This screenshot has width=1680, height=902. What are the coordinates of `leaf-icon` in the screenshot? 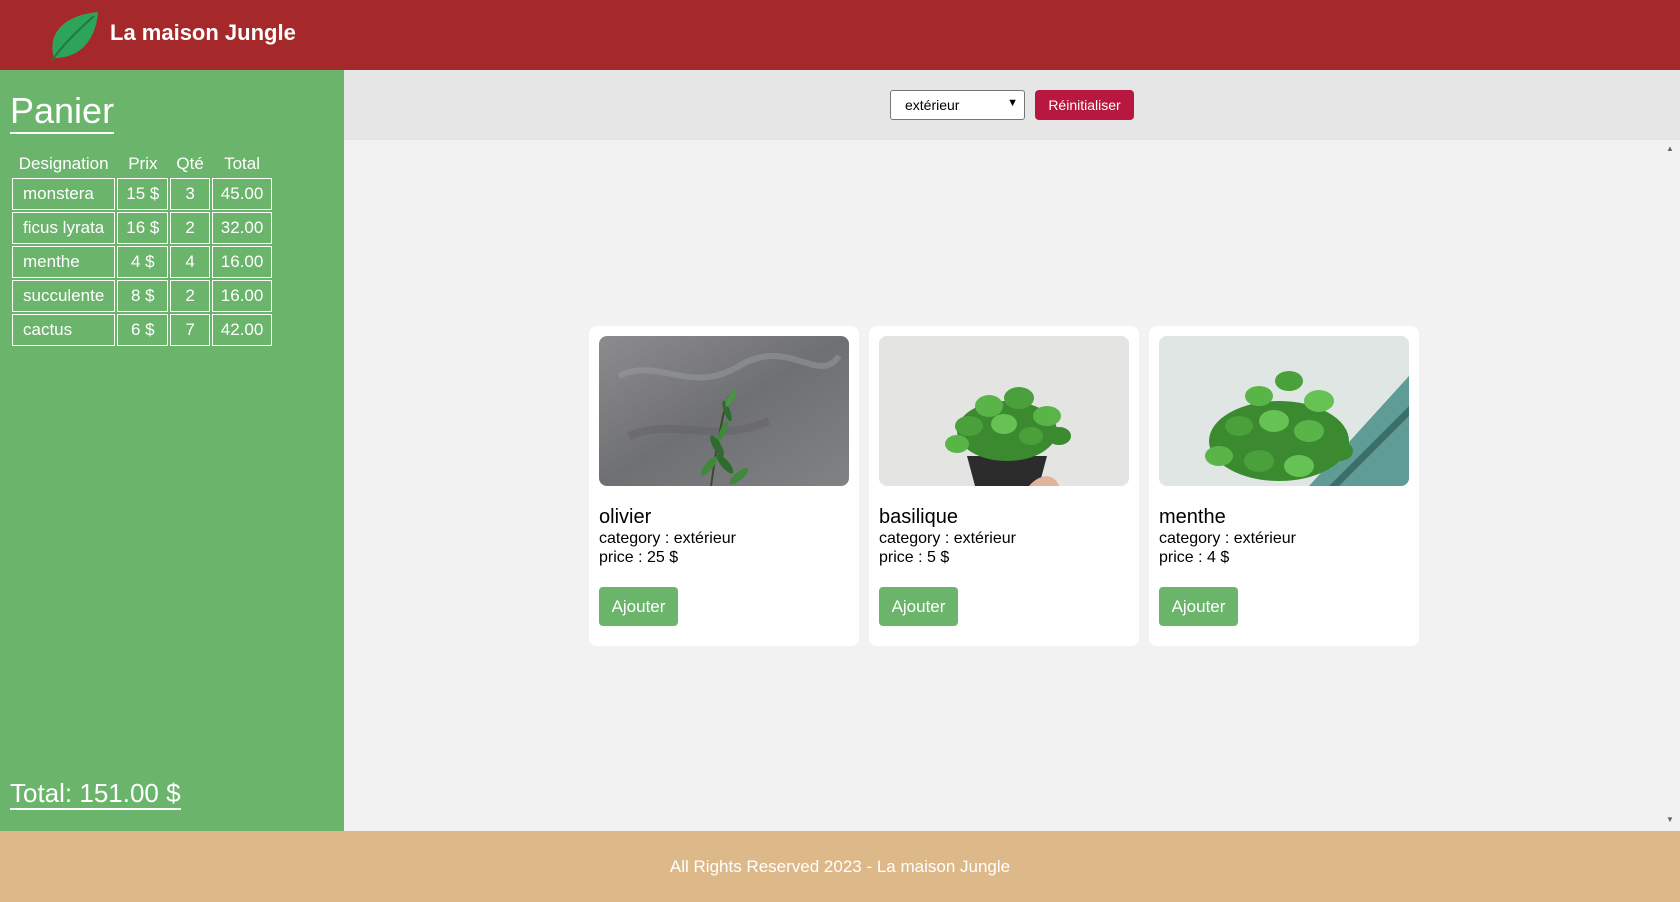 It's located at (75, 35).